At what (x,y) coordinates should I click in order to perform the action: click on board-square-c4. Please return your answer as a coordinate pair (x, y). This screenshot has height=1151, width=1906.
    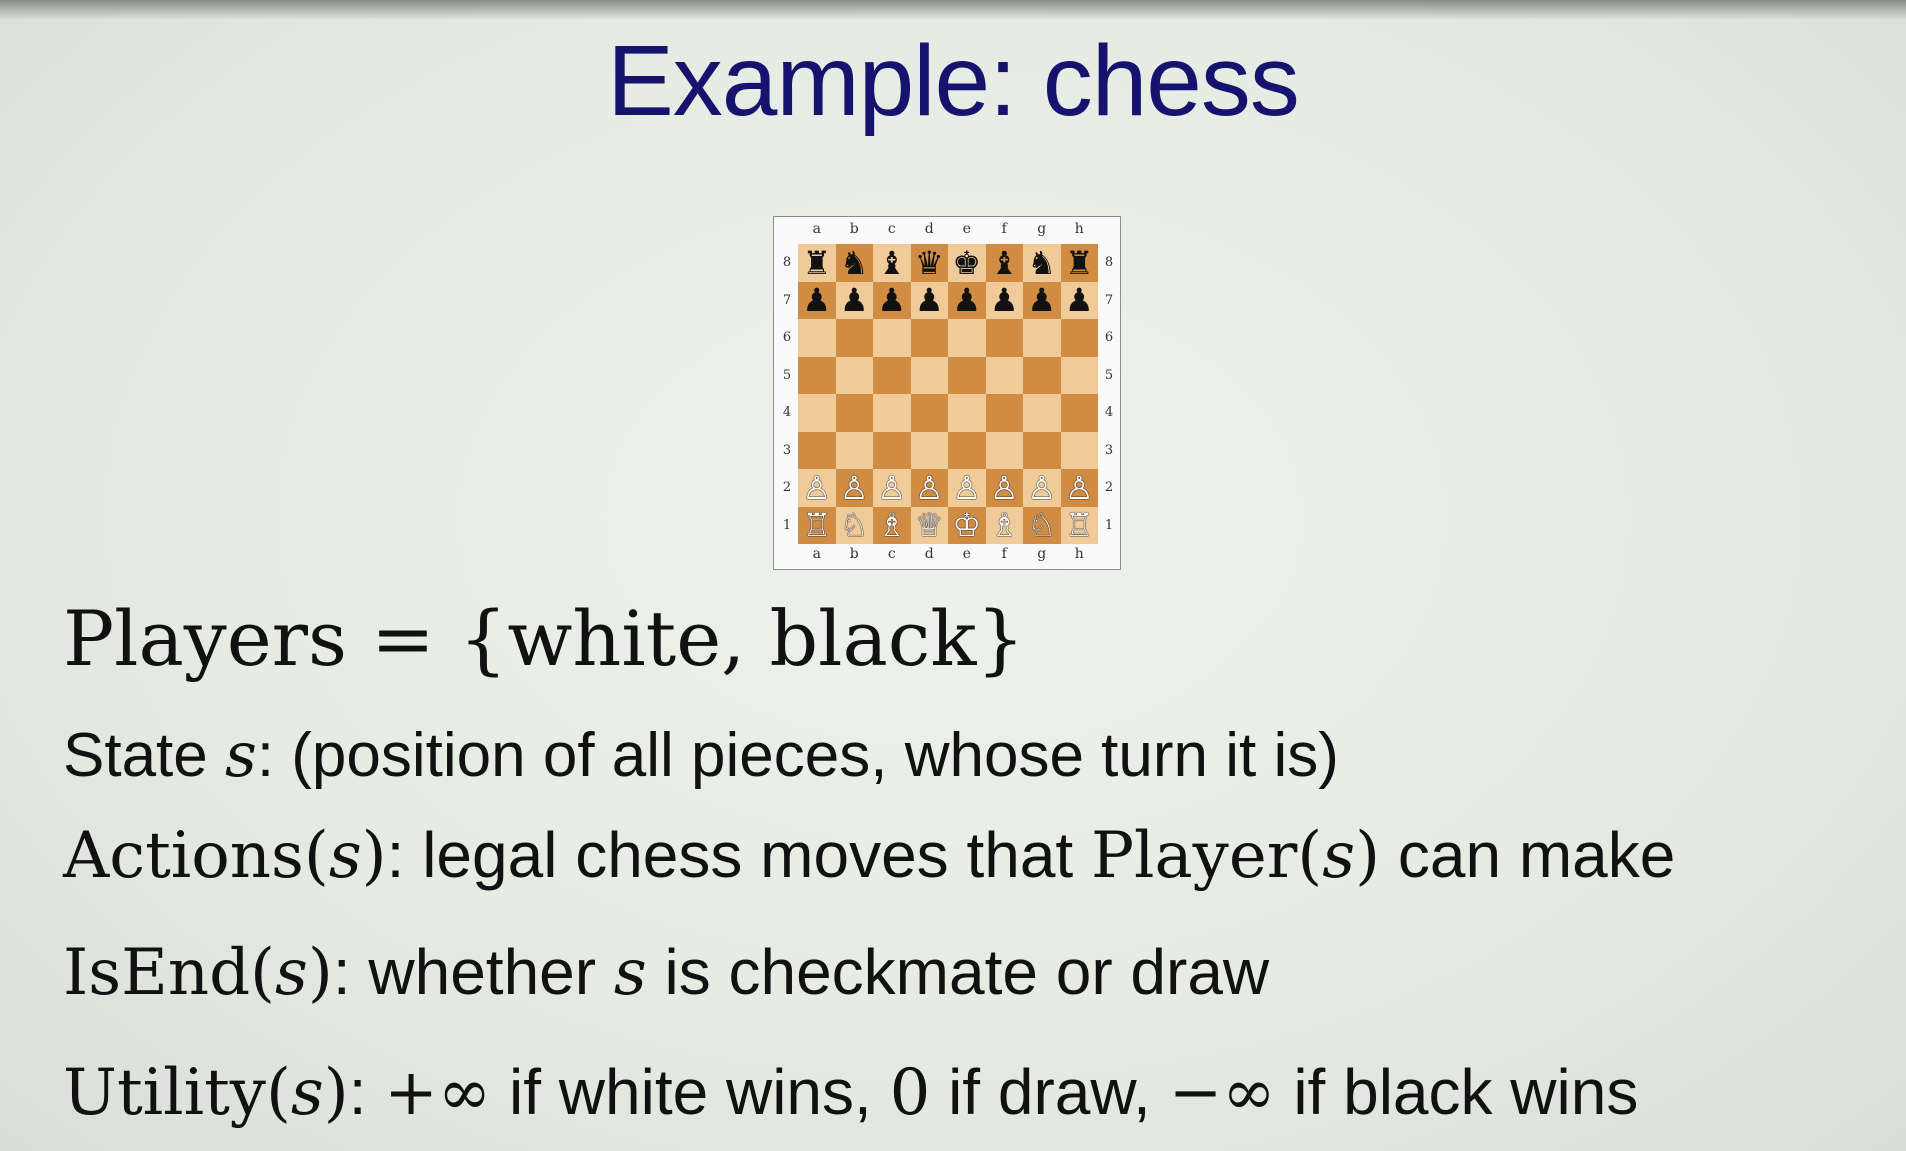
    Looking at the image, I should click on (892, 413).